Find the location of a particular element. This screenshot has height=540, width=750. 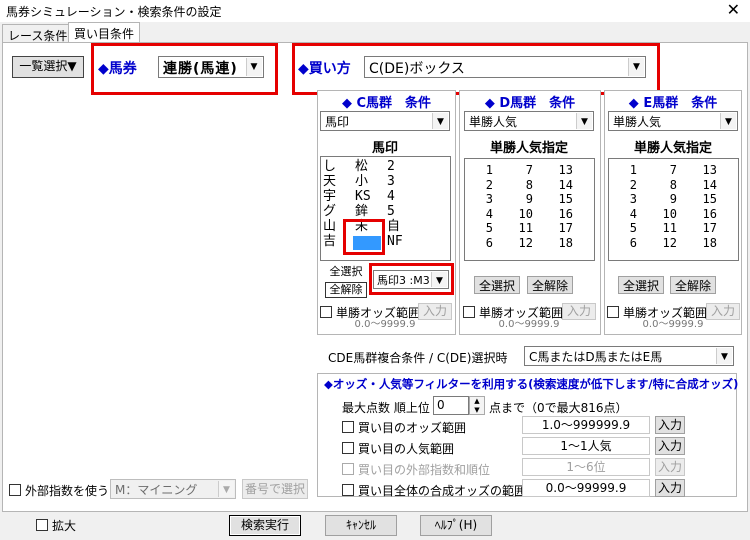

c-clear-all-button: 全解除 is located at coordinates (346, 290).